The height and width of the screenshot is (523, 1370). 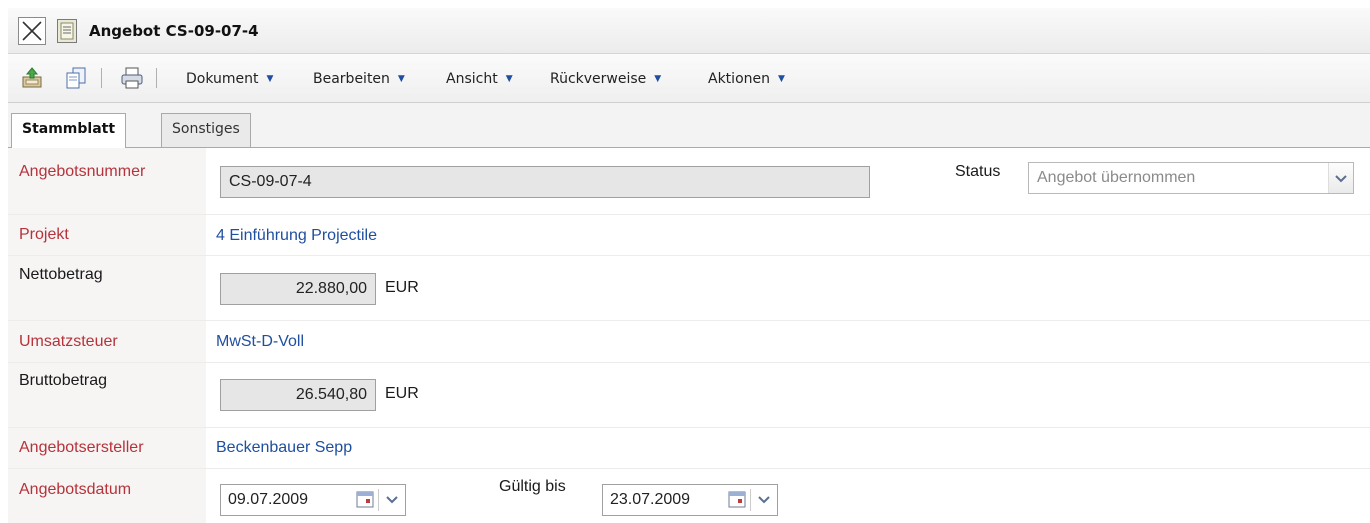 I want to click on menu-bearbeiten: Bearbeiten ▼, so click(x=359, y=79).